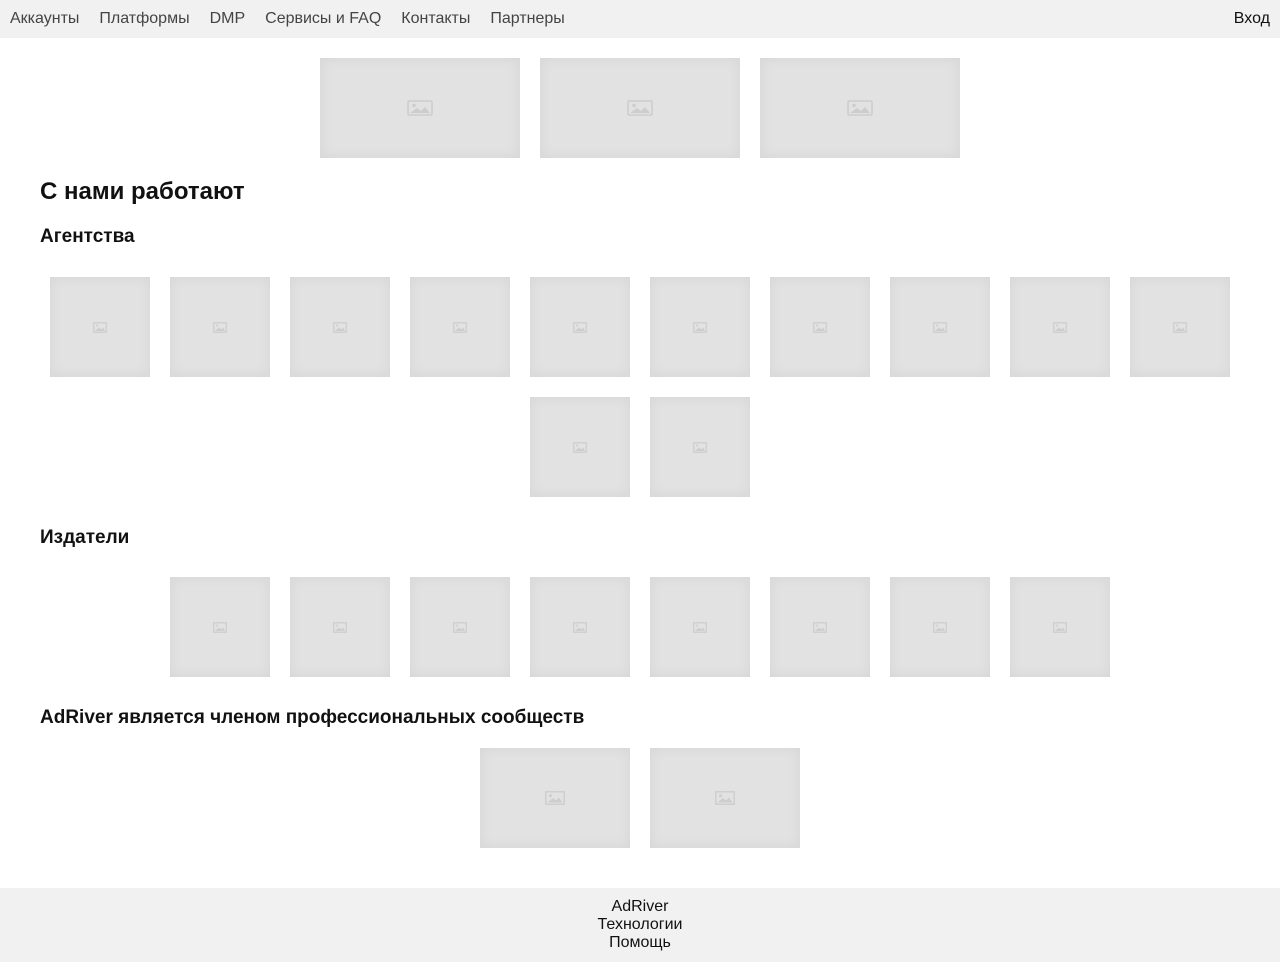 Image resolution: width=1280 pixels, height=978 pixels. Describe the element at coordinates (527, 19) in the screenshot. I see `nav-item-partners: Партнеры` at that location.